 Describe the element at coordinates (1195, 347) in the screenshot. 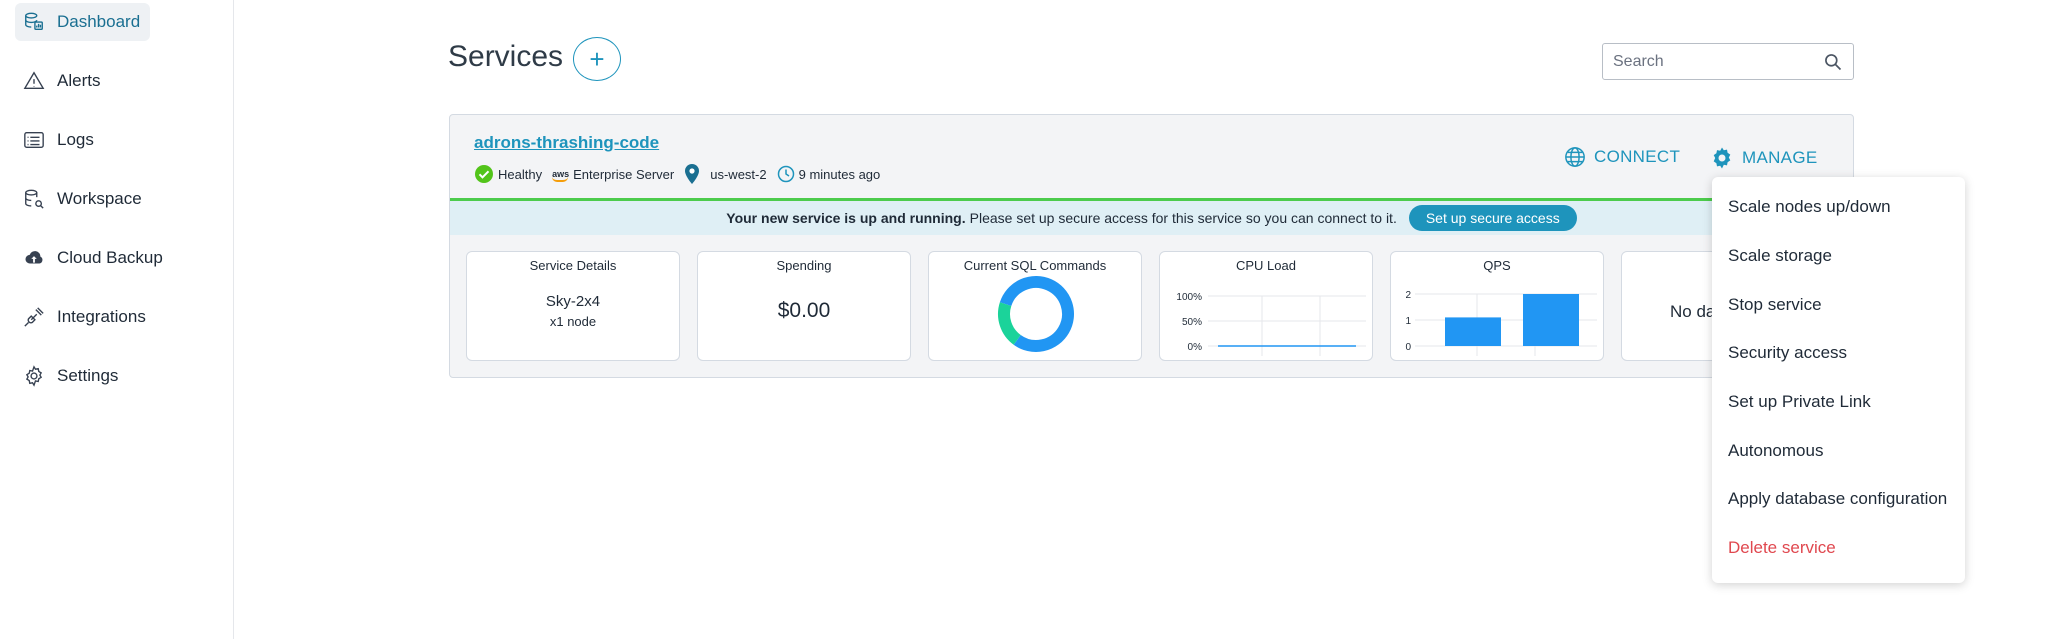

I see `y-tick-label: 0%` at that location.